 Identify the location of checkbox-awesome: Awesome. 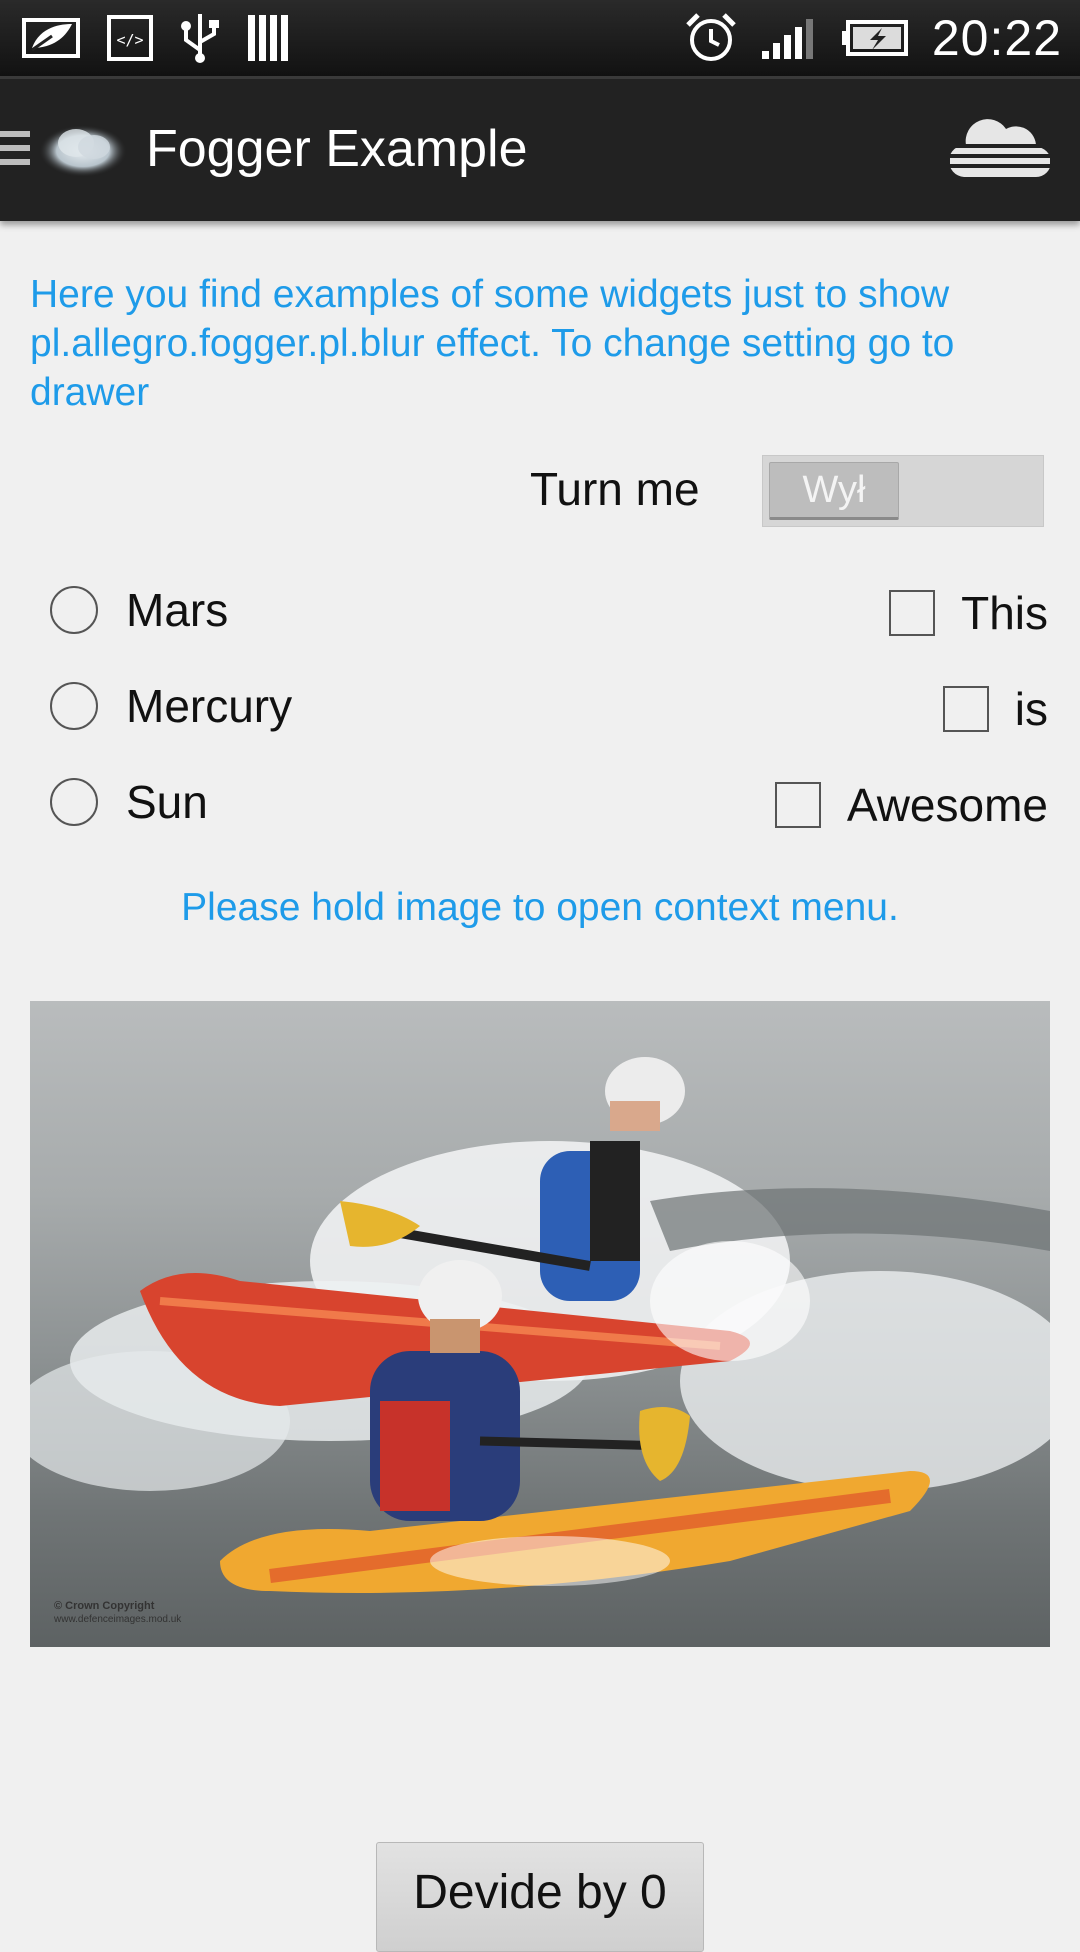
(911, 805).